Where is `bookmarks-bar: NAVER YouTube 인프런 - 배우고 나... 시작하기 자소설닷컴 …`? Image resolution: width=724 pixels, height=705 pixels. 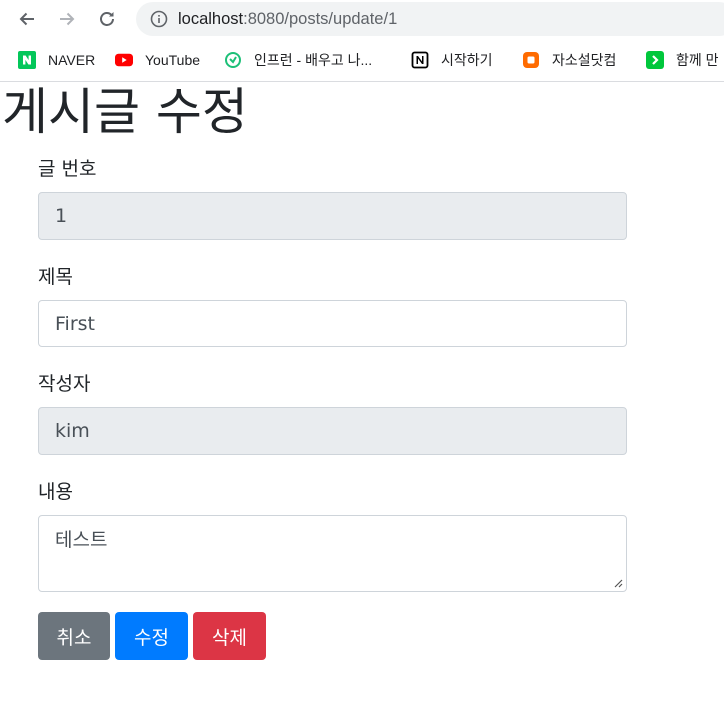 bookmarks-bar: NAVER YouTube 인프런 - 배우고 나... 시작하기 자소설닷컴 … is located at coordinates (362, 60).